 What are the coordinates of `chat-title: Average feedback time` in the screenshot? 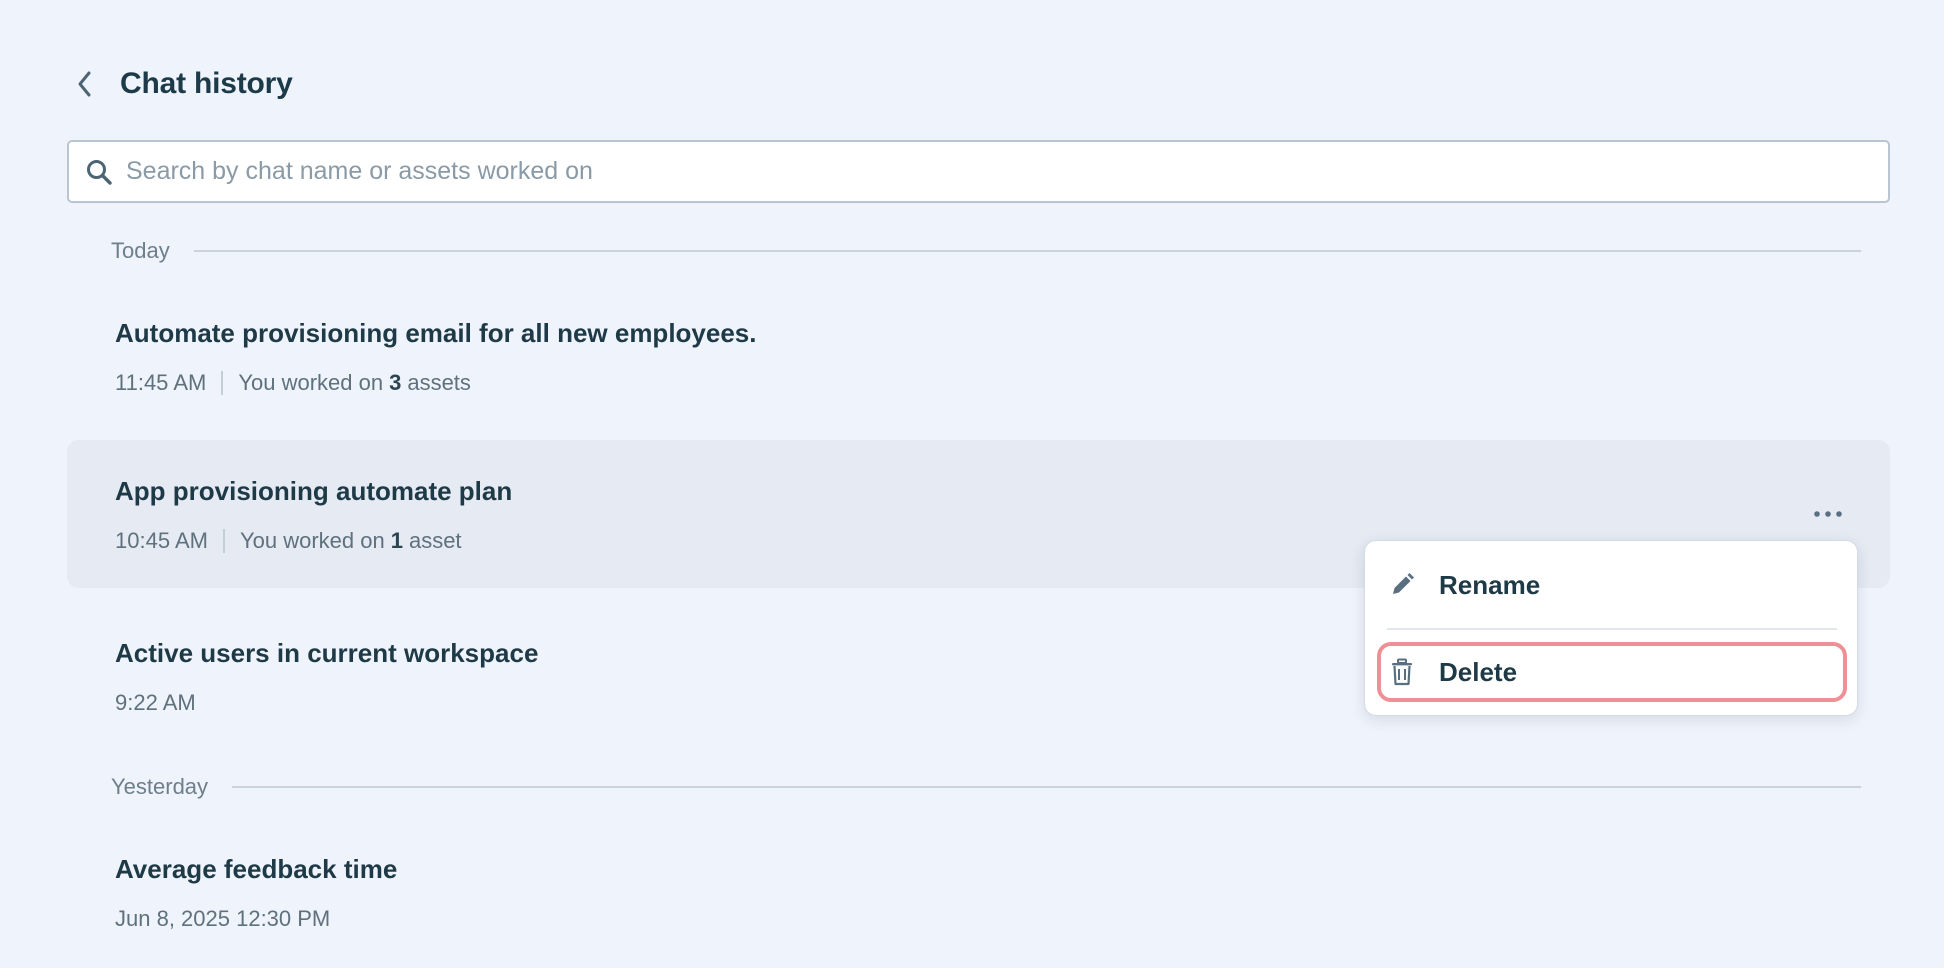 It's located at (256, 869).